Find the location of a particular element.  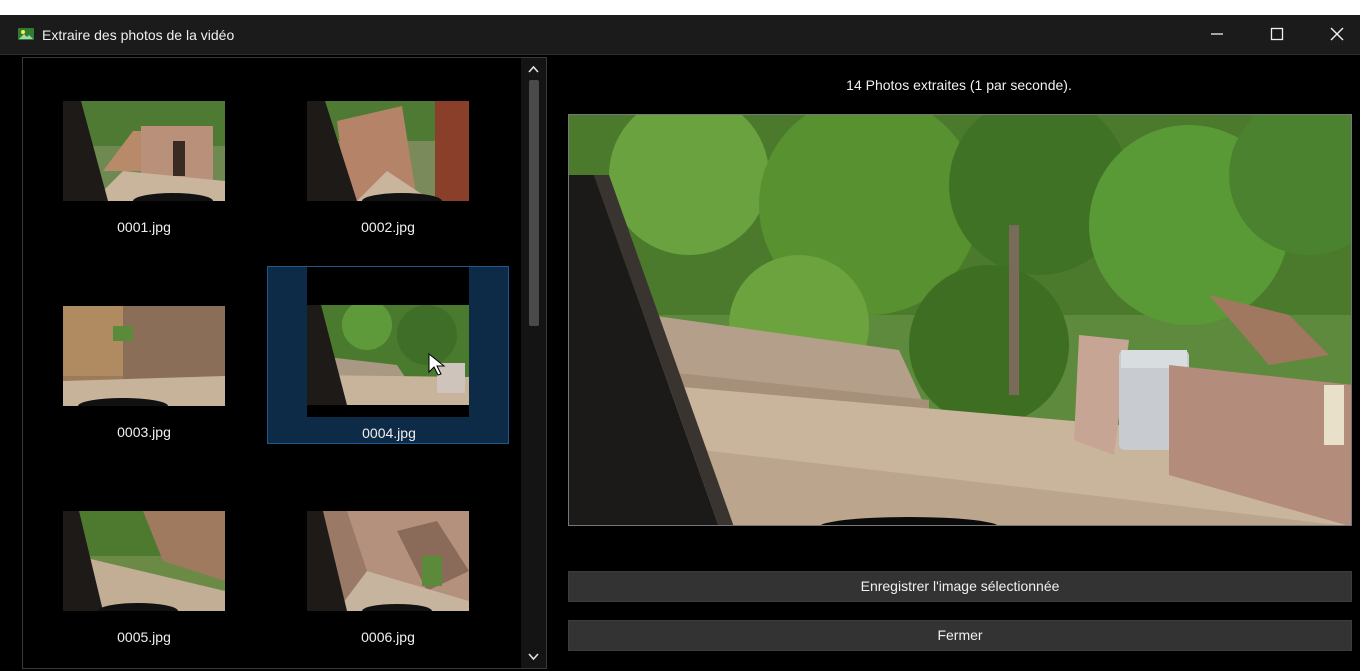

thumbnail-0003: 0003.jpg is located at coordinates (144, 395).